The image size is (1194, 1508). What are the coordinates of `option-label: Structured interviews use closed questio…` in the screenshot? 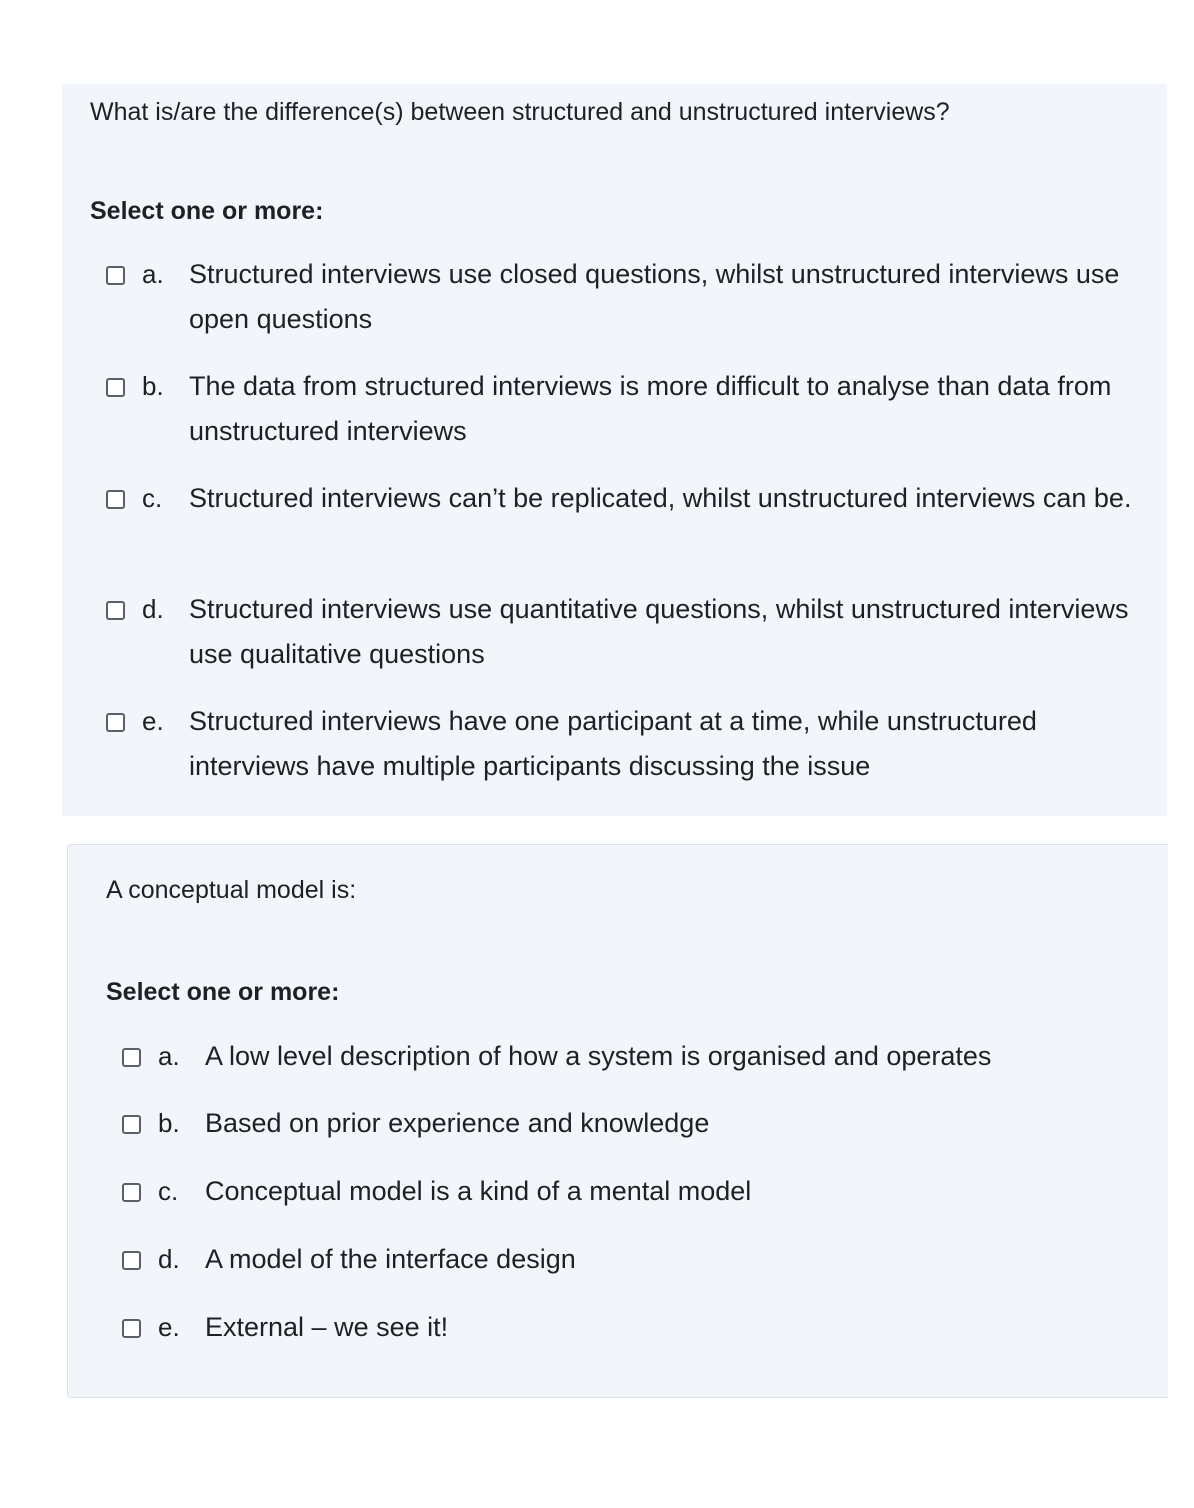 It's located at (654, 296).